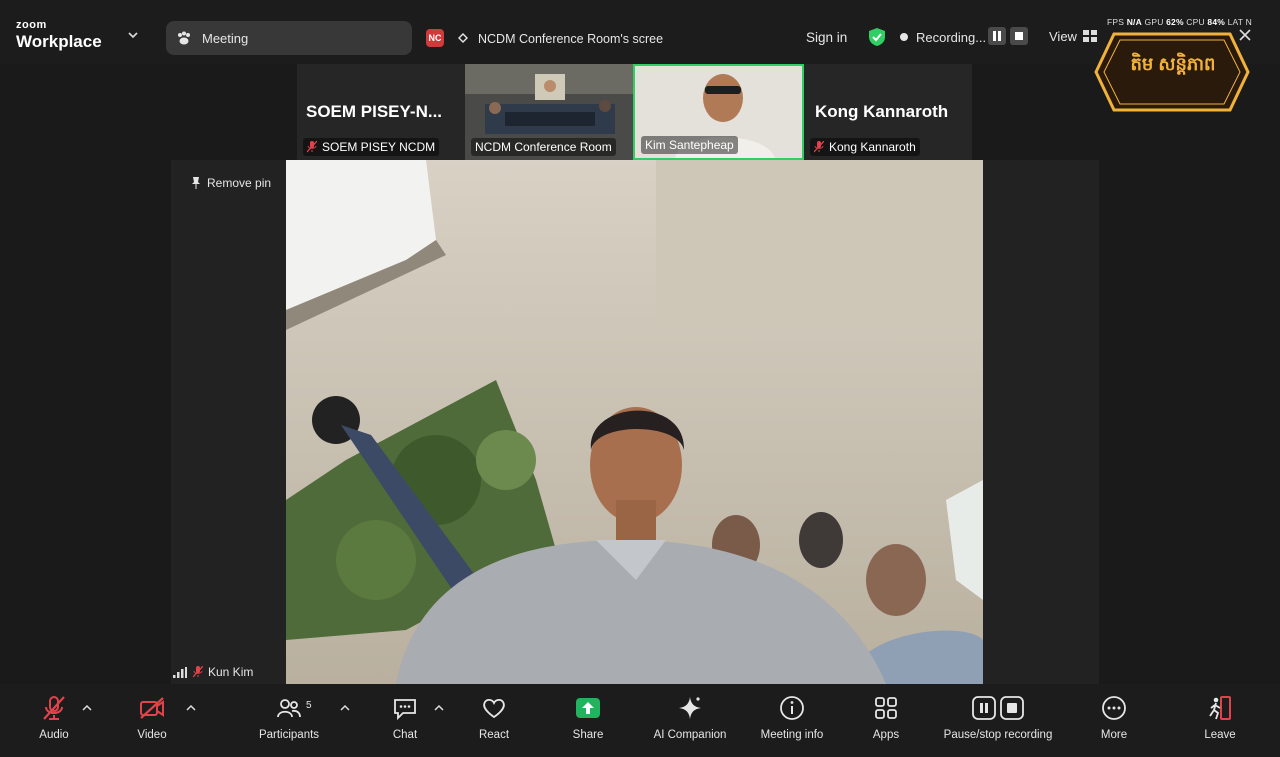 The height and width of the screenshot is (757, 1280). I want to click on brand-small-text: zoom, so click(31, 25).